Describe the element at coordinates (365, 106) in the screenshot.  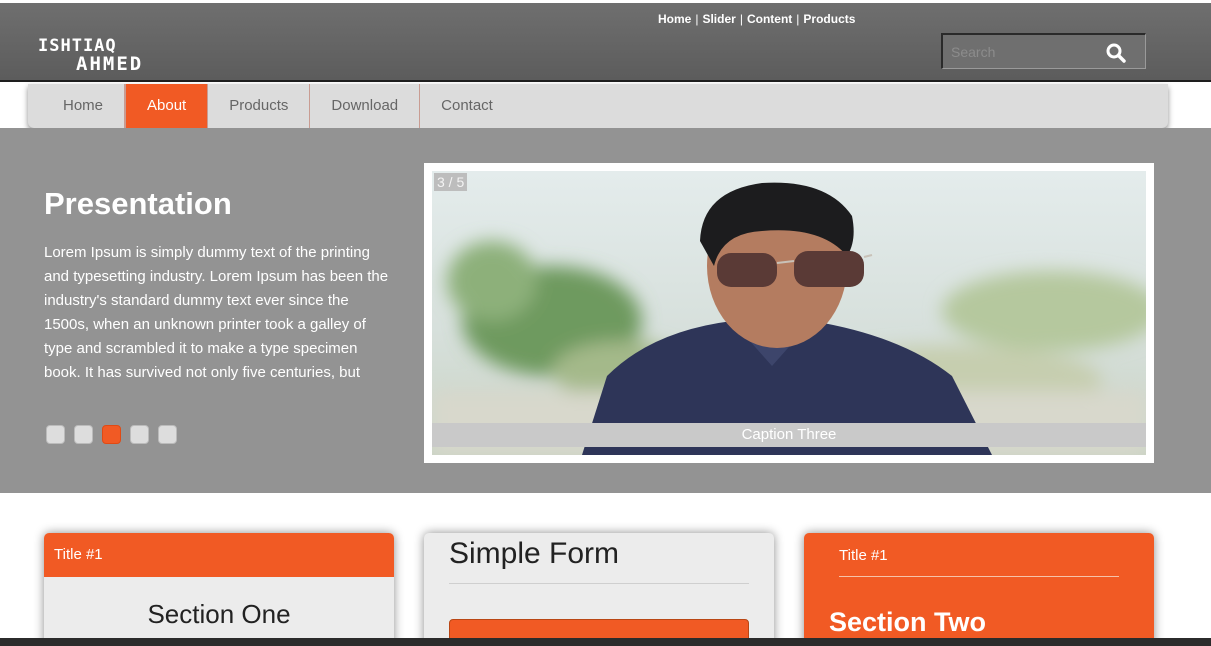
I see `nav-item-download: Download` at that location.